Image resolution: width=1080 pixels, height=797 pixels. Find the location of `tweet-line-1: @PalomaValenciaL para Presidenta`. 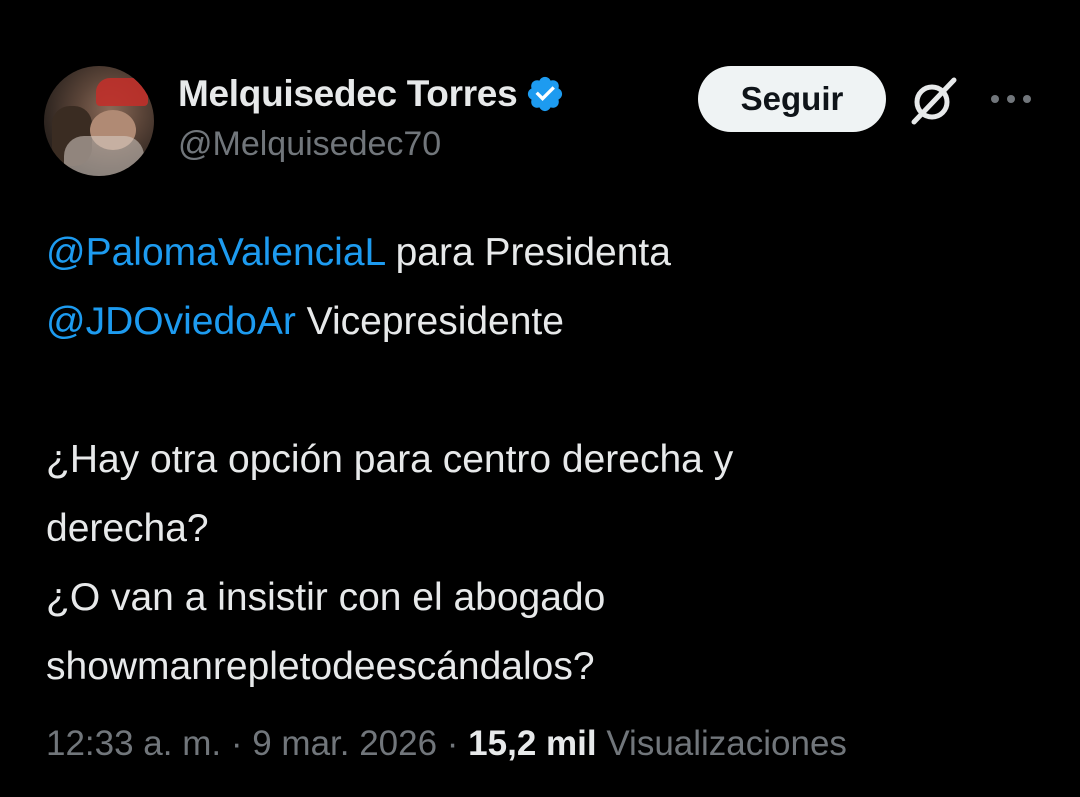

tweet-line-1: @PalomaValenciaL para Presidenta is located at coordinates (546, 252).